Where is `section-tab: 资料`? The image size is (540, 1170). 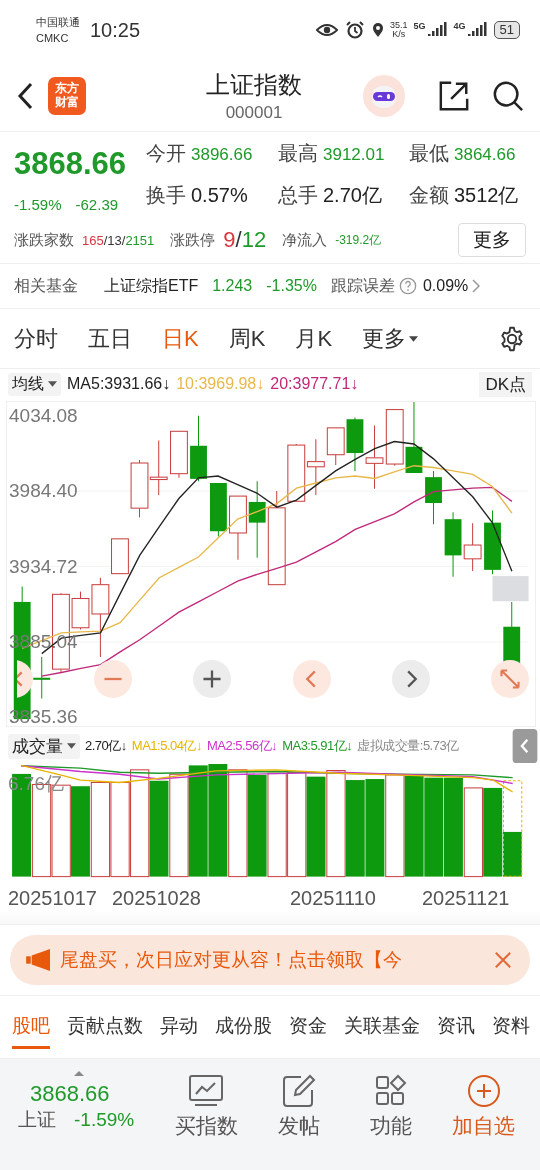
section-tab: 资料 is located at coordinates (511, 1027).